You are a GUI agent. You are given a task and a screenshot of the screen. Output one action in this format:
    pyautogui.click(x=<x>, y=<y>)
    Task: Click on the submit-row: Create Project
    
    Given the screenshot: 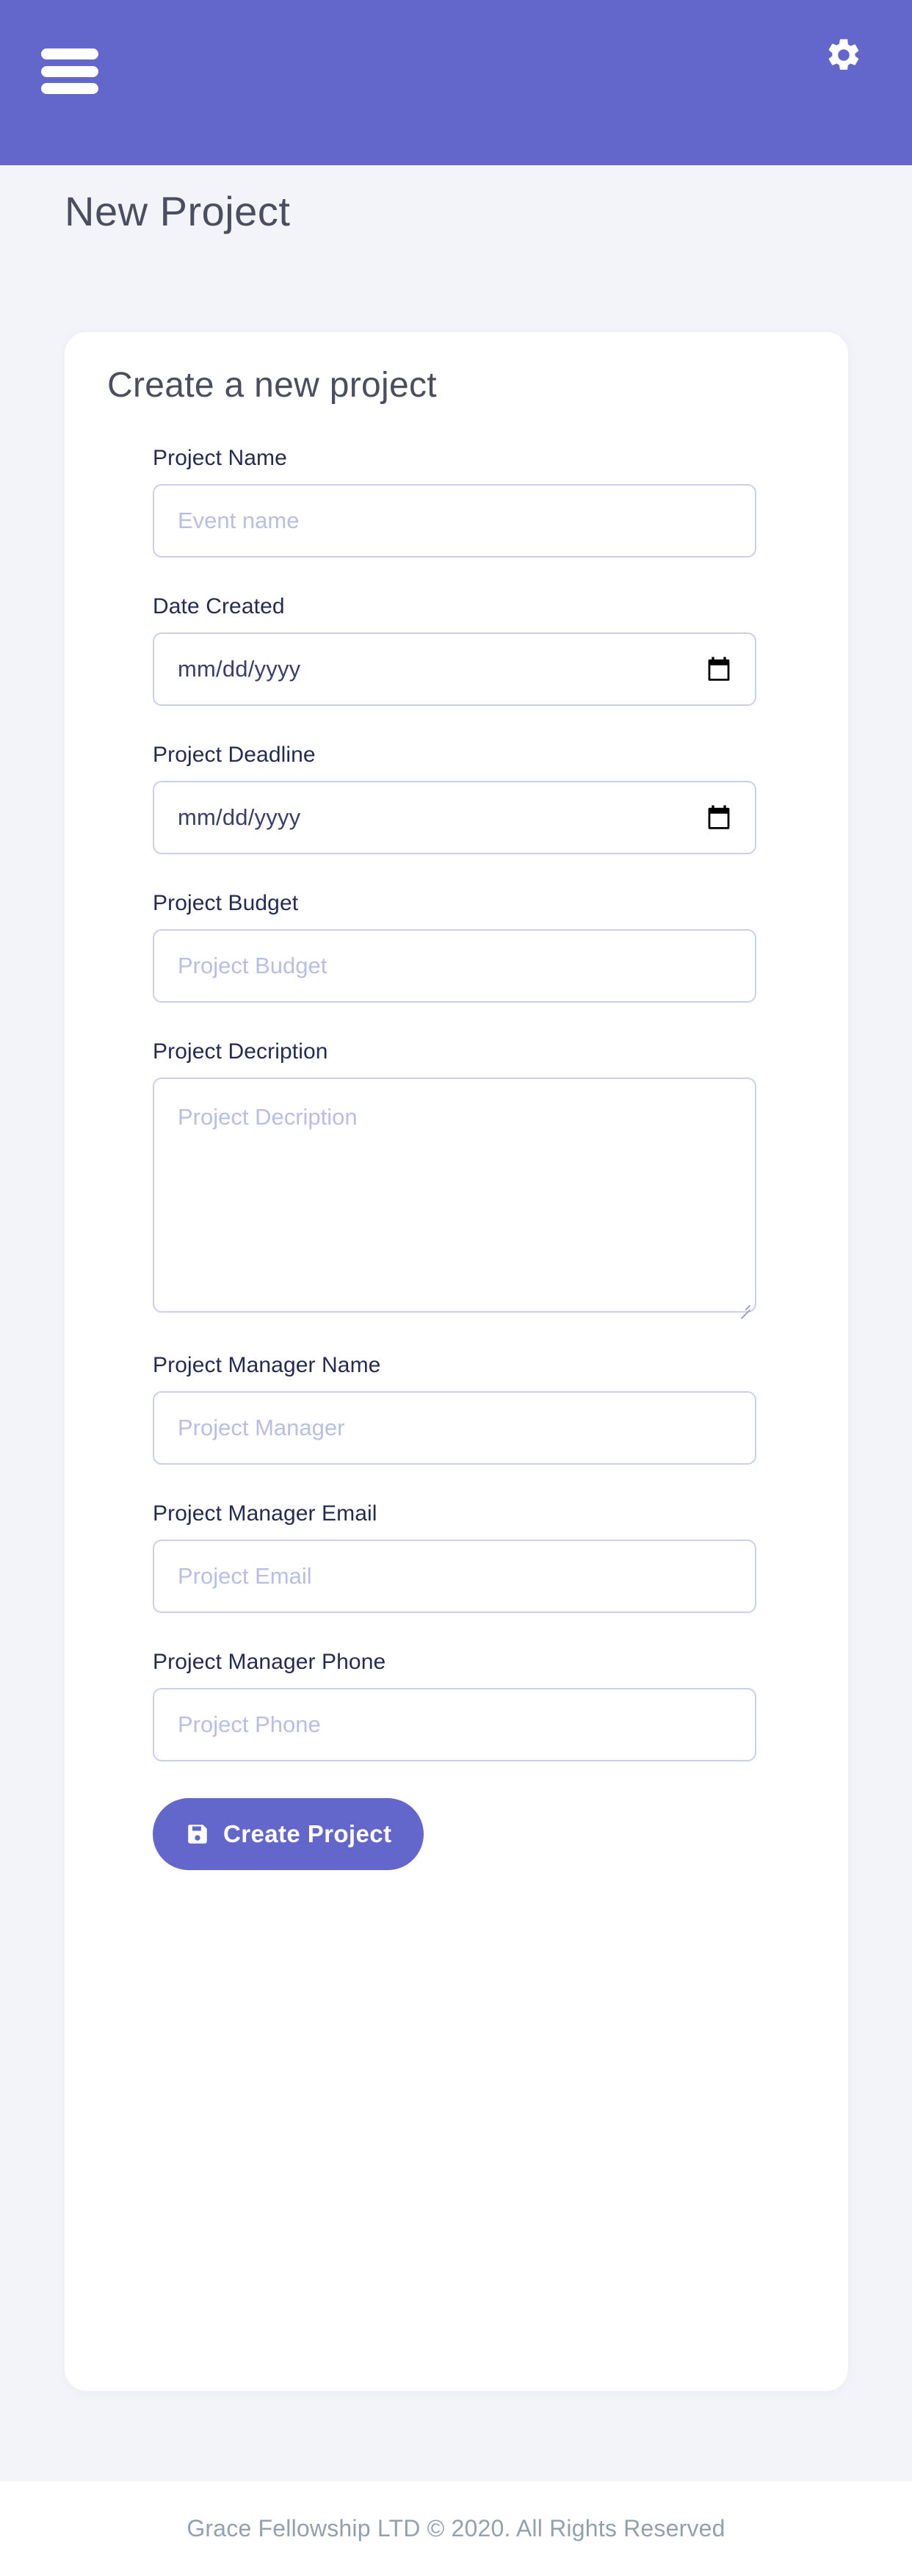 What is the action you would take?
    pyautogui.click(x=455, y=1834)
    